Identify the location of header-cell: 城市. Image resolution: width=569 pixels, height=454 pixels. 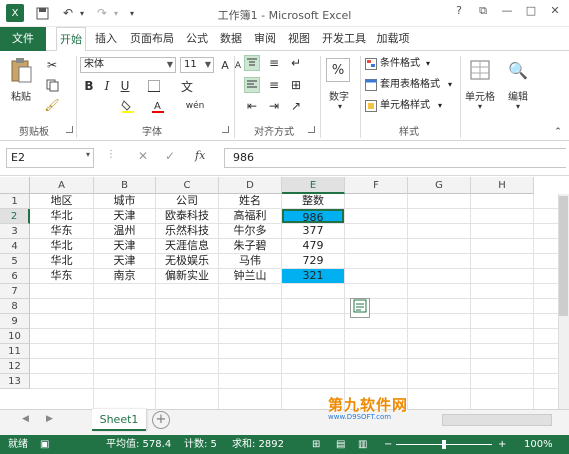
(124, 201).